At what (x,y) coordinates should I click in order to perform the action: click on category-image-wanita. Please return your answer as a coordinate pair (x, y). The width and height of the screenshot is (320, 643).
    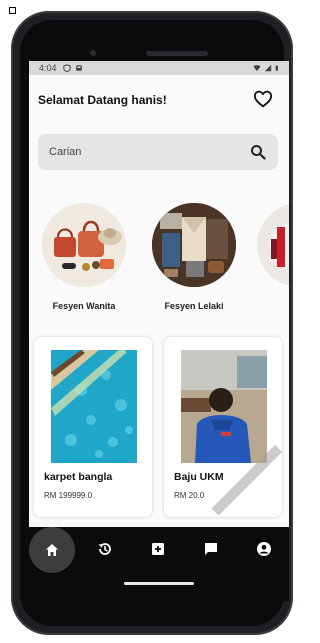
    Looking at the image, I should click on (84, 245).